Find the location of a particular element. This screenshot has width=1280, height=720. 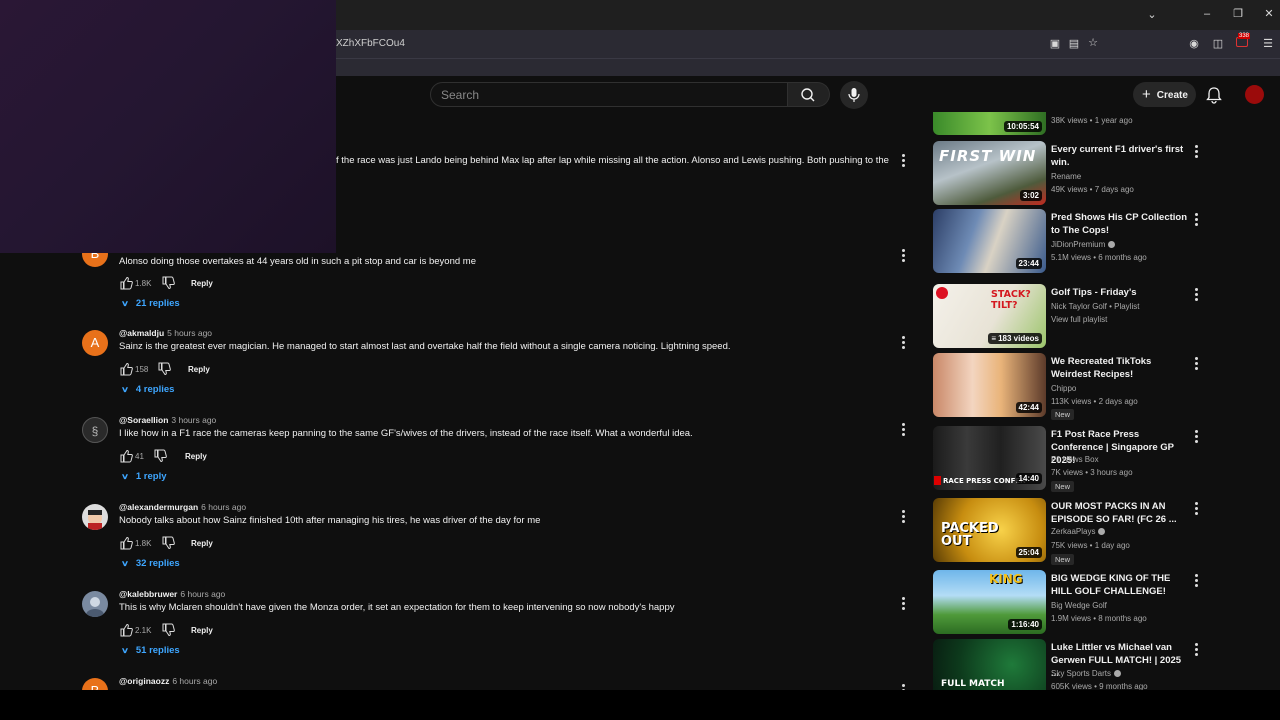

tab-list-chevron-icon: ⌄ is located at coordinates (1152, 15).